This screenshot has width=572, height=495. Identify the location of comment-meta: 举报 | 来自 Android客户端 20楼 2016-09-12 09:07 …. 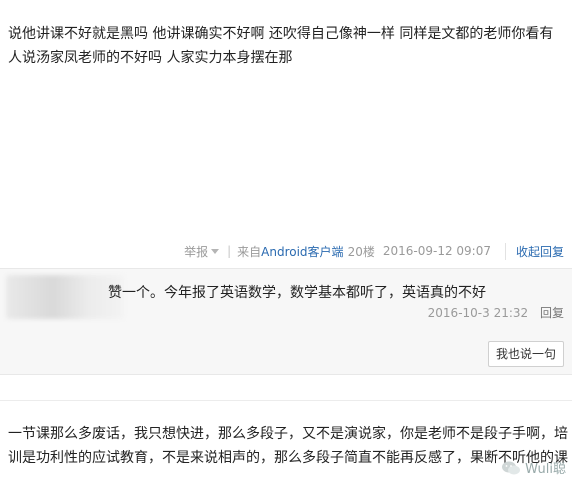
(374, 251).